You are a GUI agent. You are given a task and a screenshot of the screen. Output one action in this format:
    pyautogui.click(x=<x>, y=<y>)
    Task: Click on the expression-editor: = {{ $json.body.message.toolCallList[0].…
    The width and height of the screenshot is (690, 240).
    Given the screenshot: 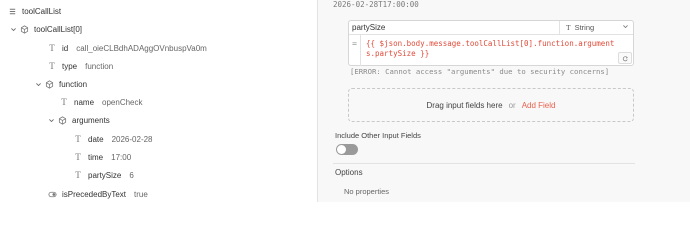 What is the action you would take?
    pyautogui.click(x=491, y=50)
    